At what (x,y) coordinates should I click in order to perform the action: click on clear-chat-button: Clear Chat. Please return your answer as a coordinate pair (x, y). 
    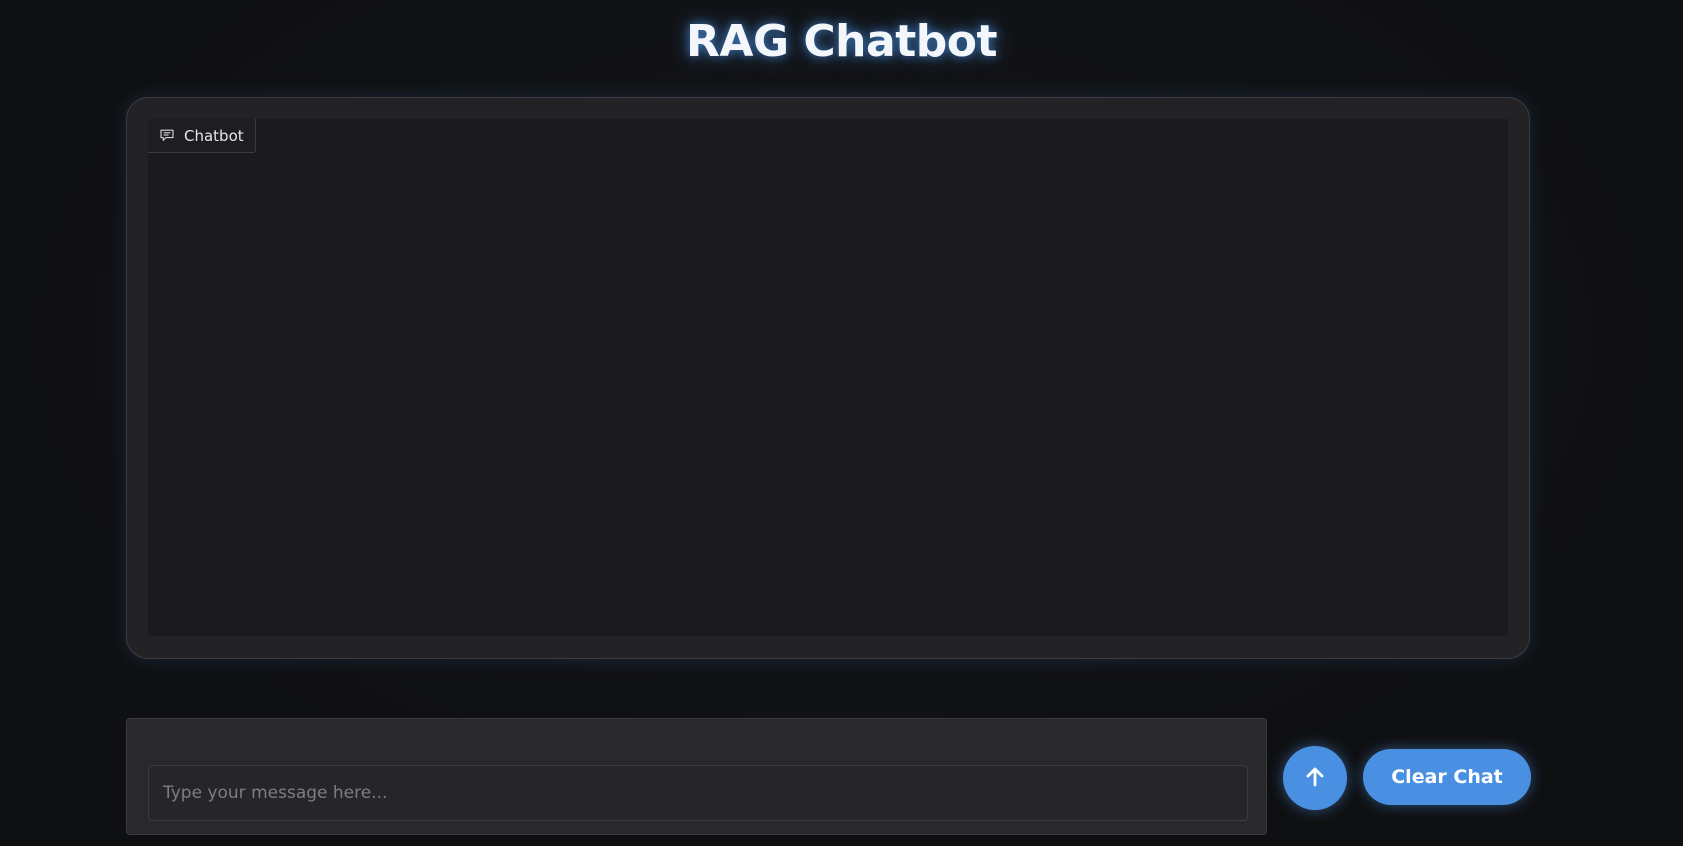
    Looking at the image, I should click on (1447, 777).